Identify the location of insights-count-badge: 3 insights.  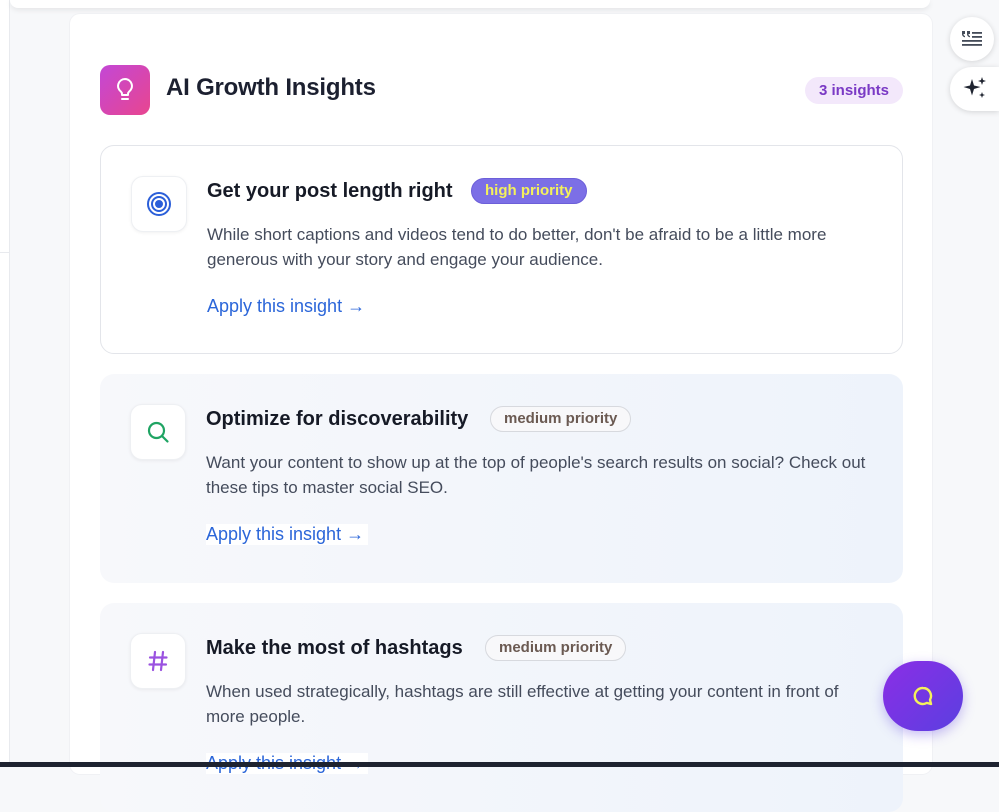
(854, 90).